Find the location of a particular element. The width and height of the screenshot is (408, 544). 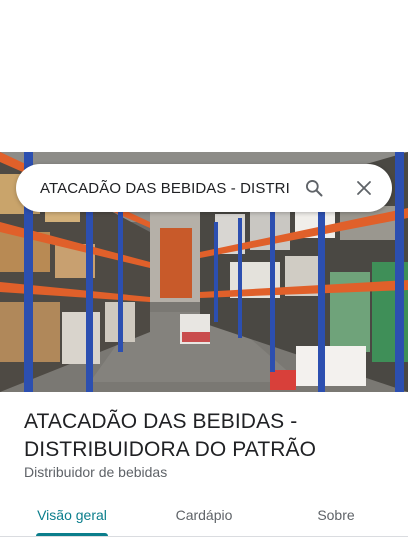

search-icon is located at coordinates (314, 188).